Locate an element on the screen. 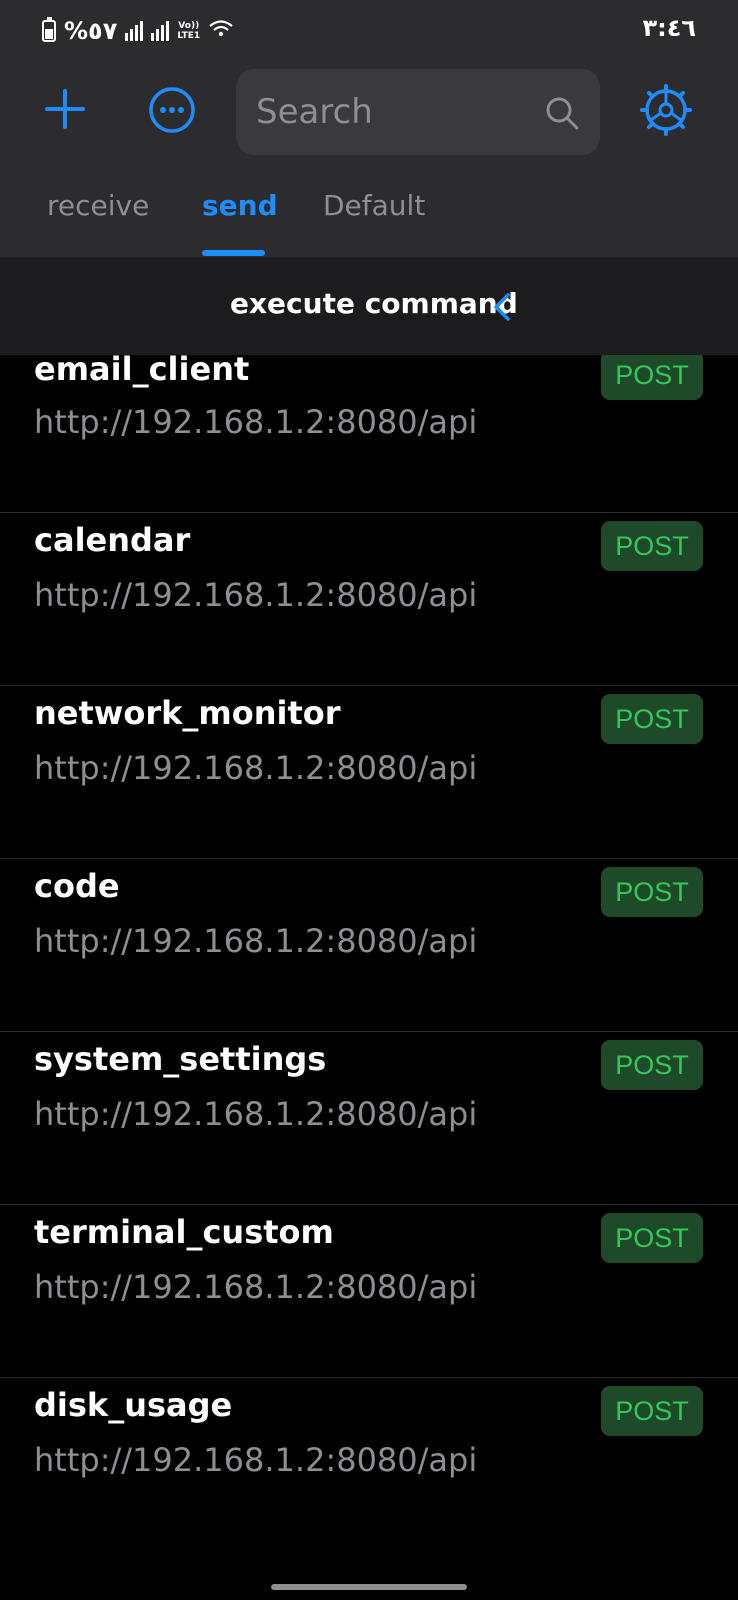  endpoint-name: network_monitor is located at coordinates (187, 713).